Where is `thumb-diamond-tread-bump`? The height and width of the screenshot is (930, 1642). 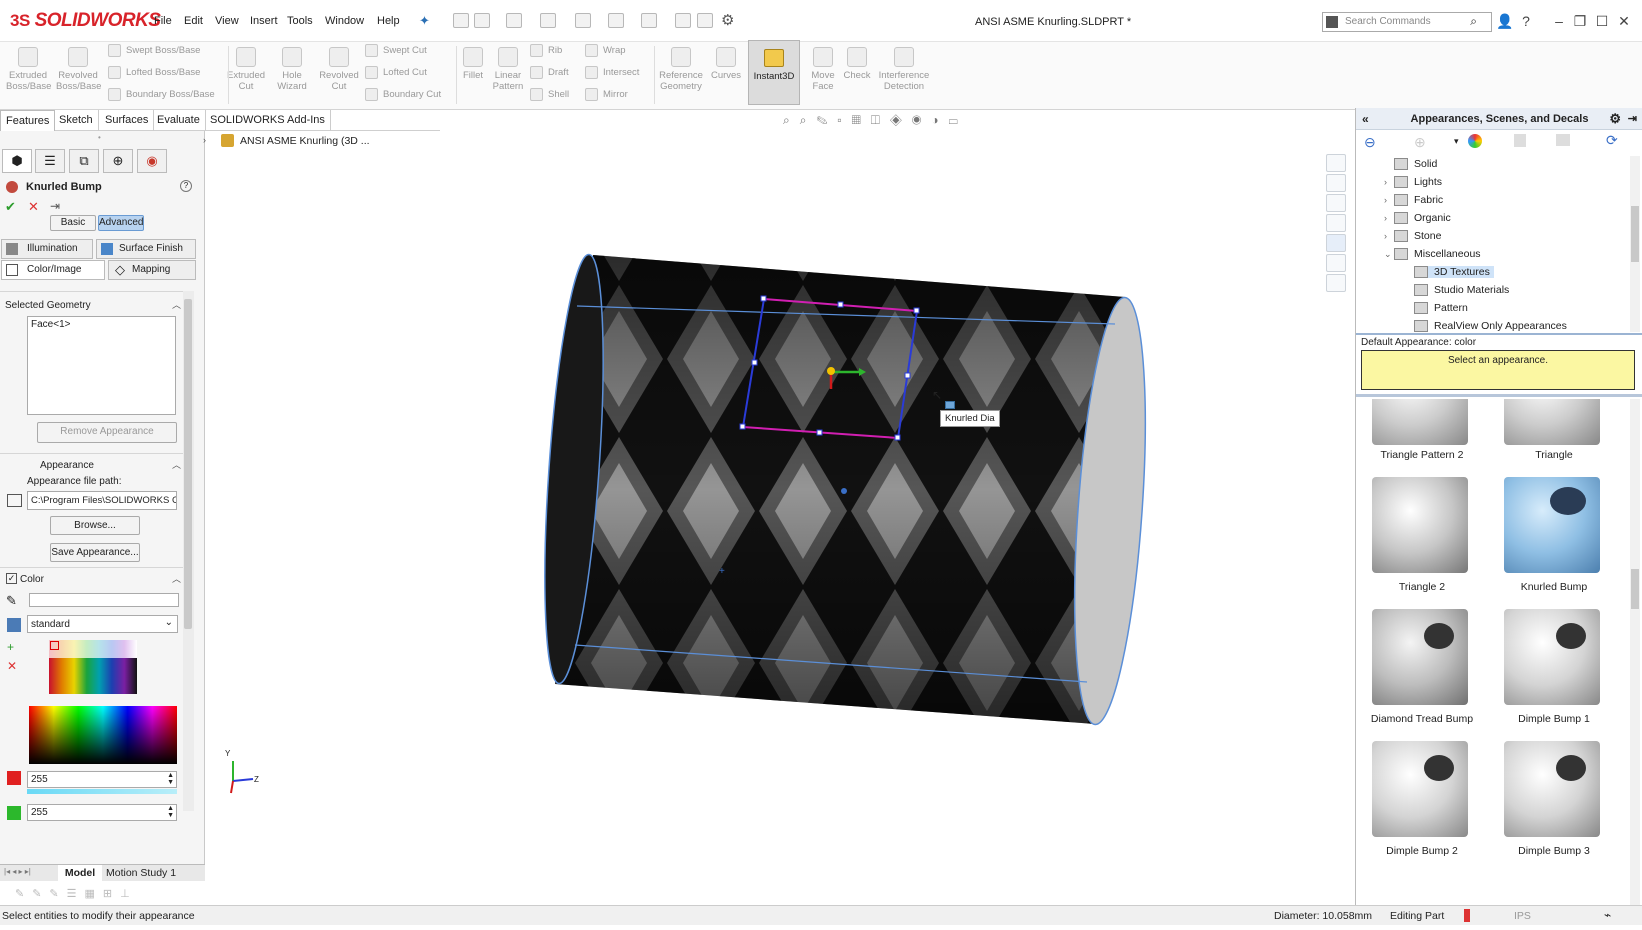
thumb-diamond-tread-bump is located at coordinates (1420, 657).